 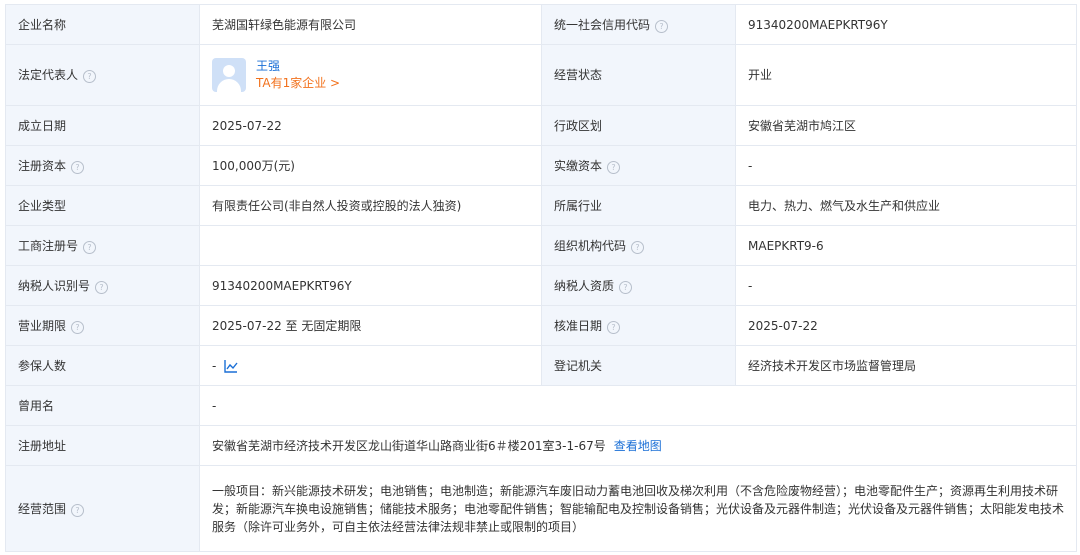 What do you see at coordinates (906, 285) in the screenshot?
I see `taxpayer-qual-value: -` at bounding box center [906, 285].